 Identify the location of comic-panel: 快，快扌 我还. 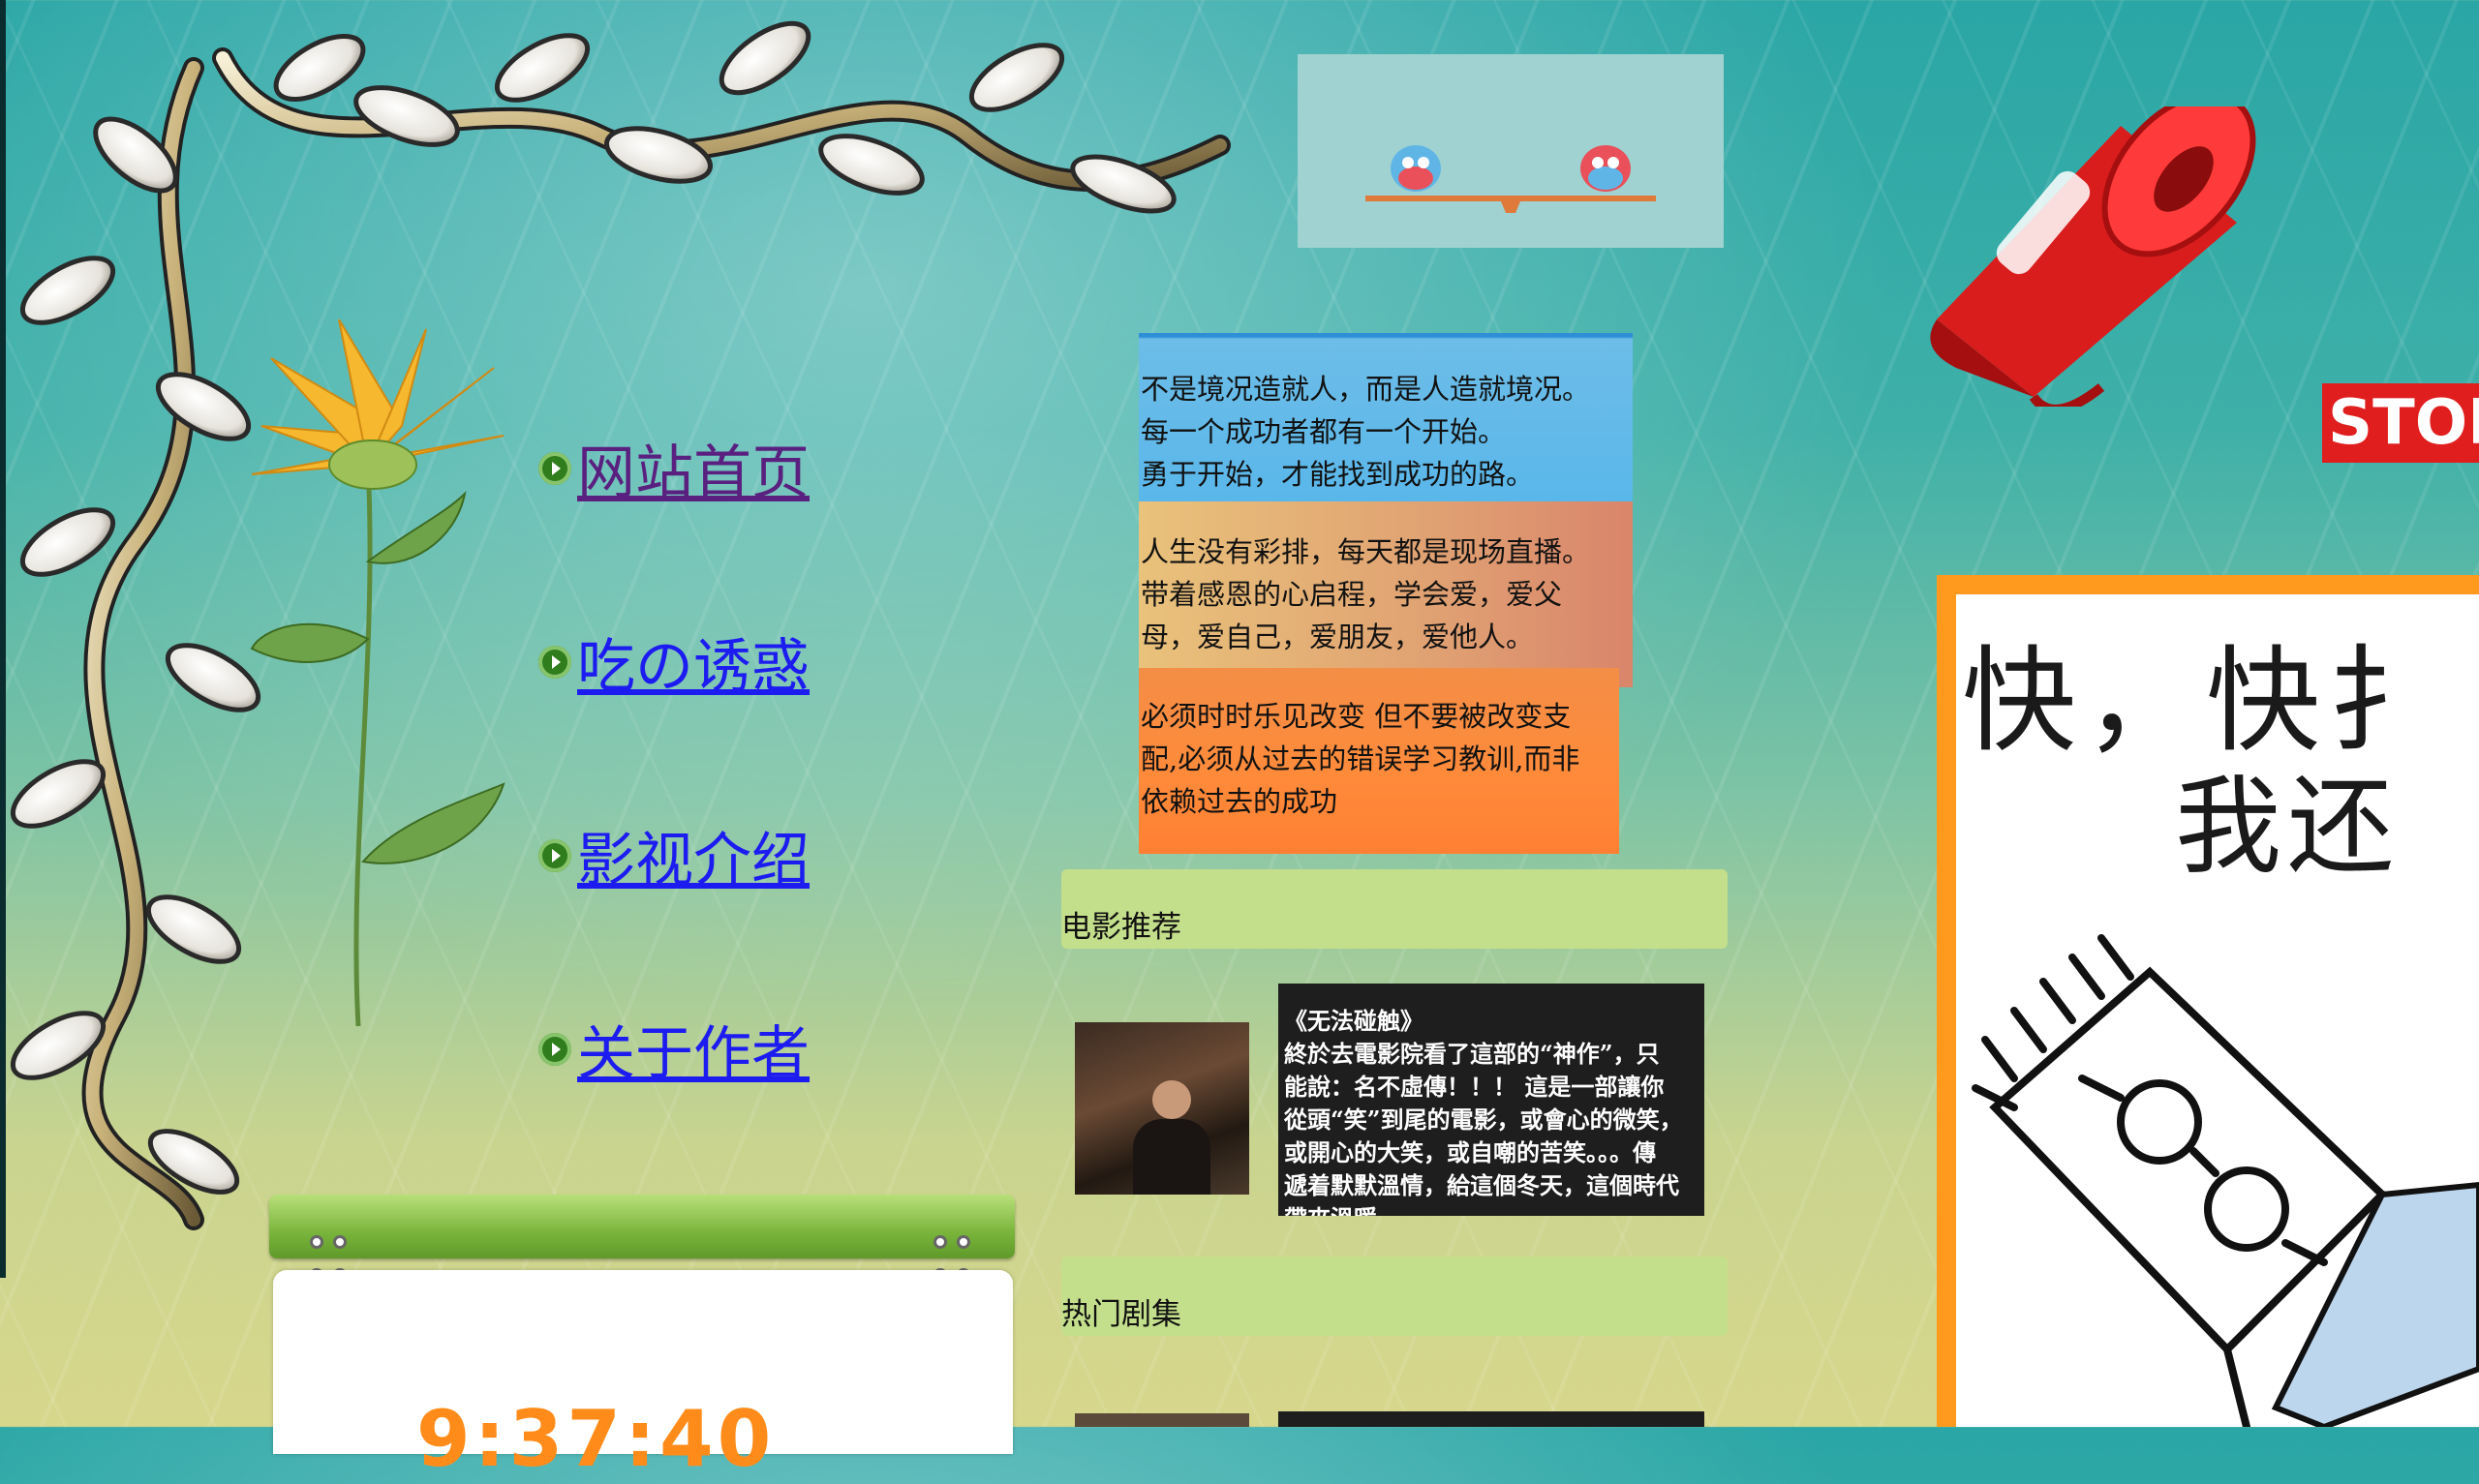
(2217, 1010).